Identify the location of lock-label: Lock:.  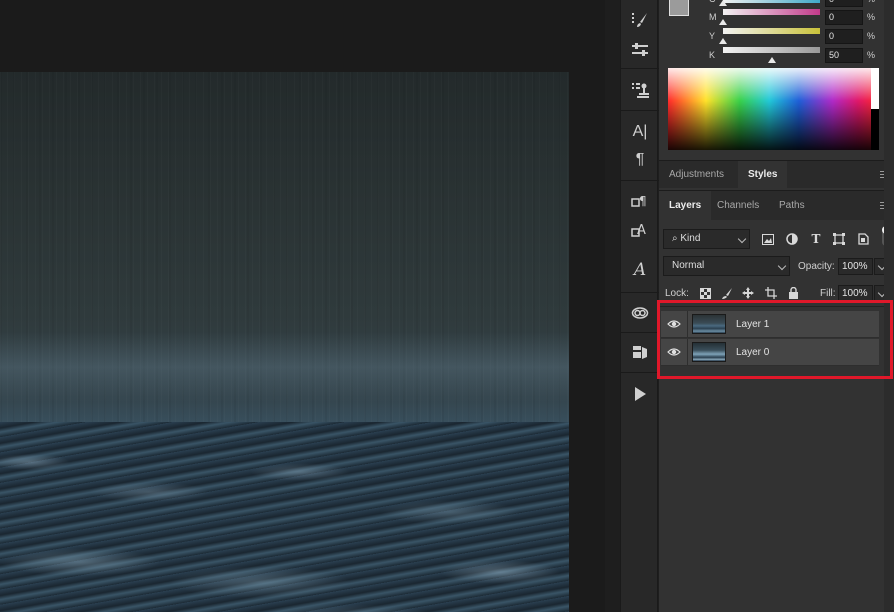
(677, 293).